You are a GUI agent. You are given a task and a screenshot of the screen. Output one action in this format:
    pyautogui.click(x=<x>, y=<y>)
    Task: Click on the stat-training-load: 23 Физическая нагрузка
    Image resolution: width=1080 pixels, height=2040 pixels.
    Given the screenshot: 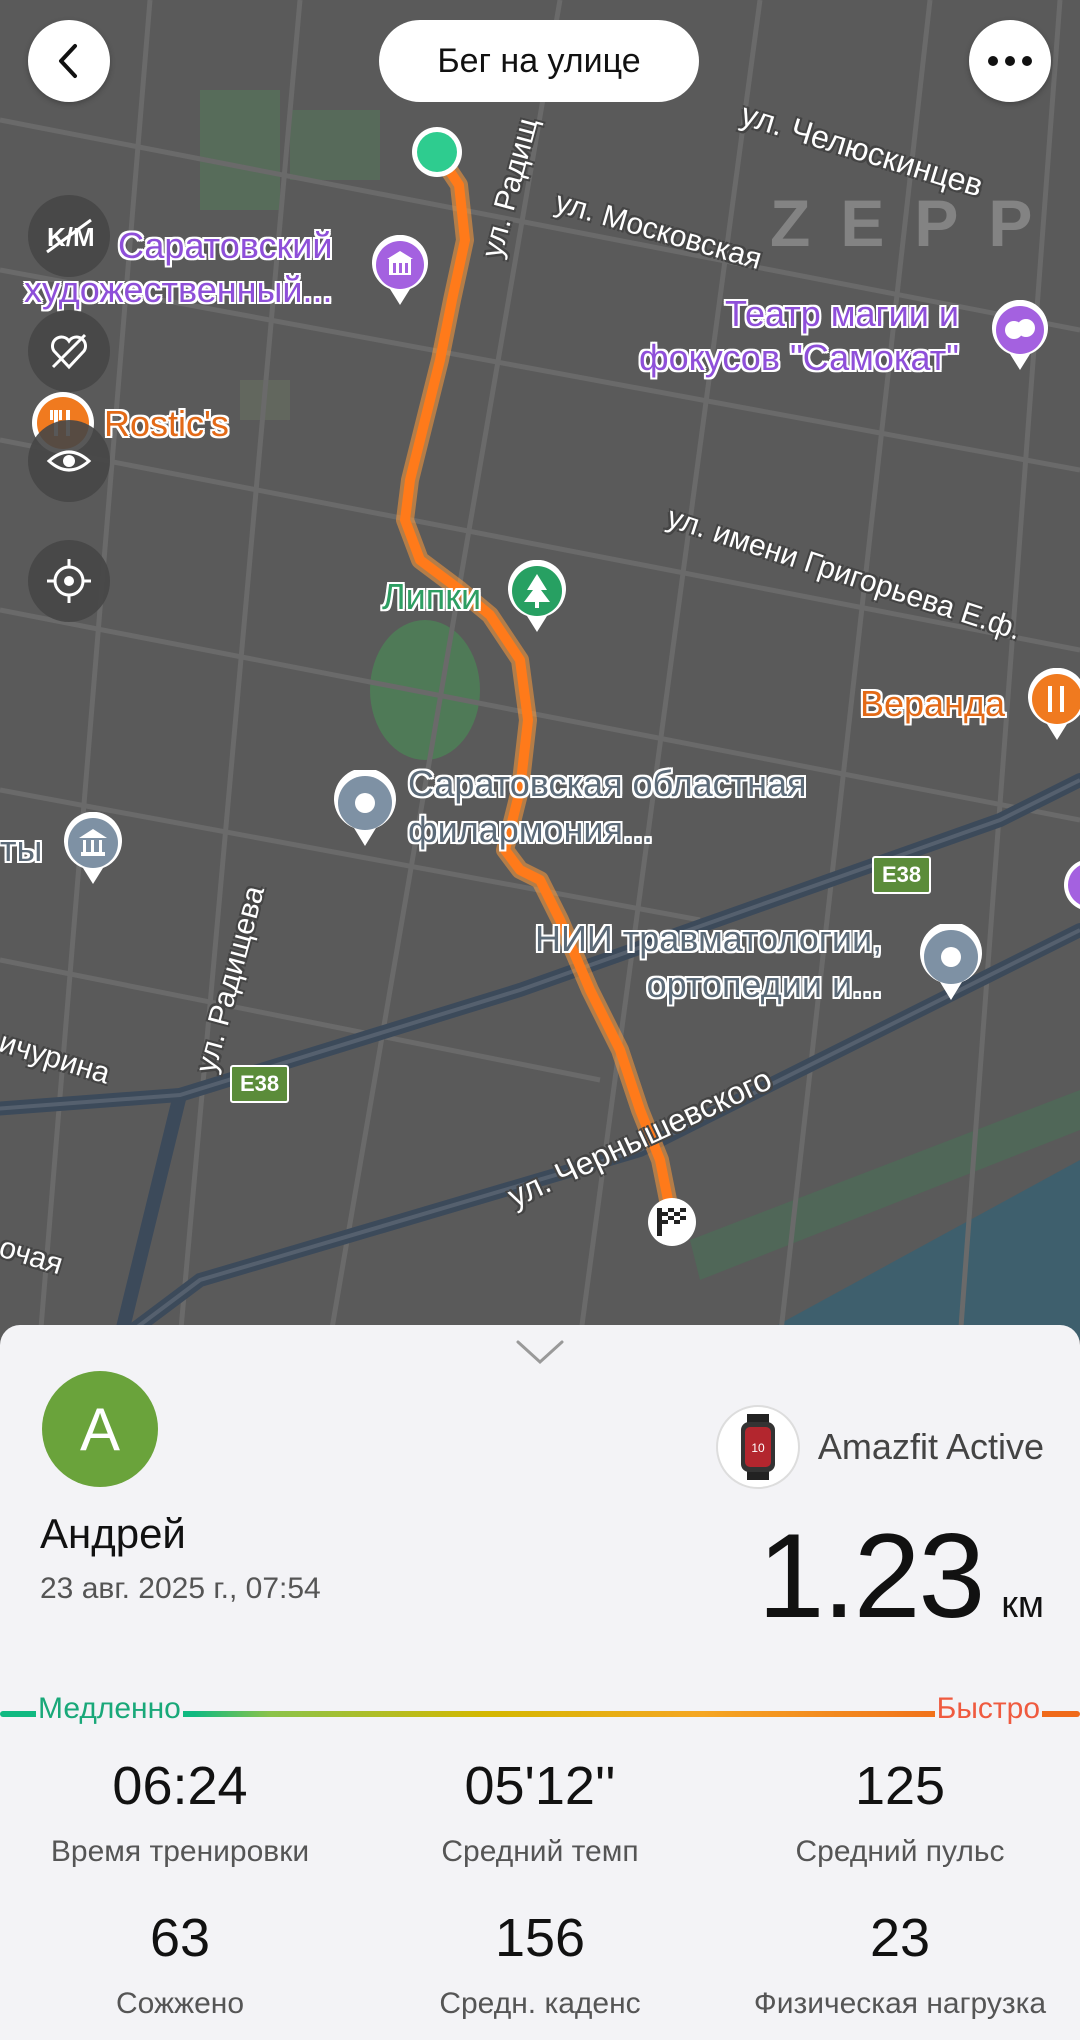 What is the action you would take?
    pyautogui.click(x=900, y=1964)
    